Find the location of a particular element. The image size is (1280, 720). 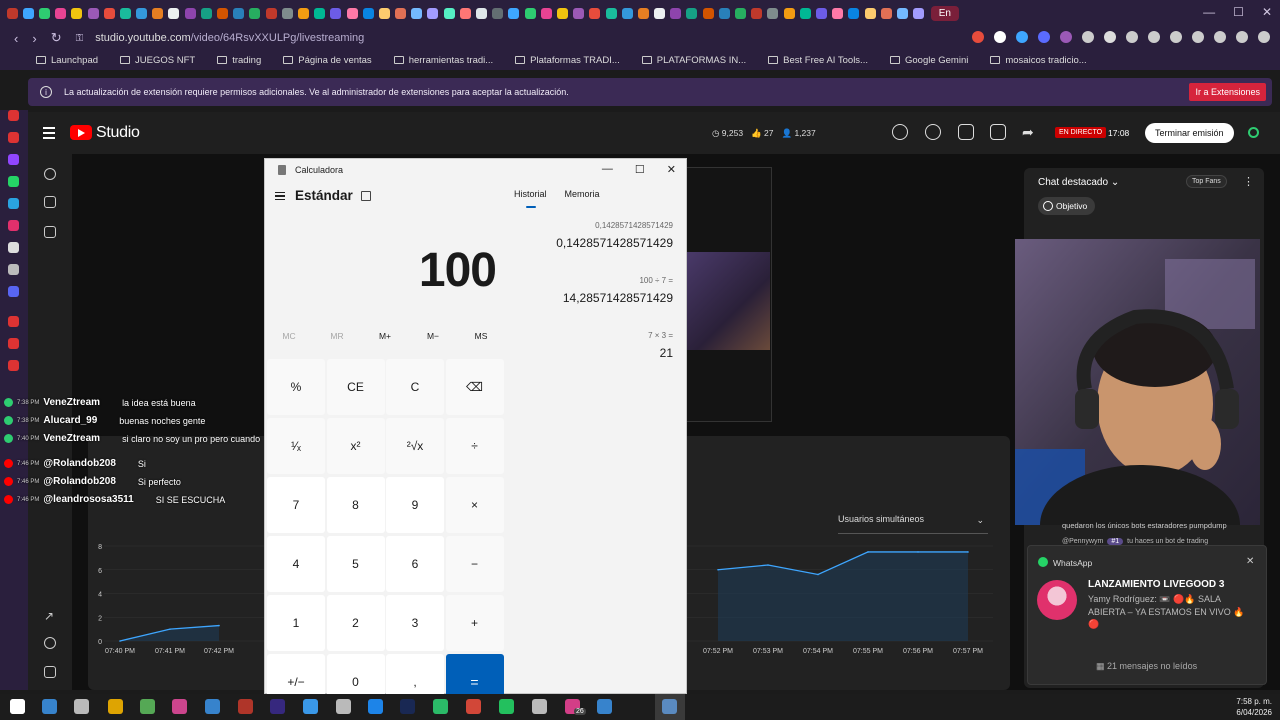

digit-1-key: 1 is located at coordinates (296, 623).